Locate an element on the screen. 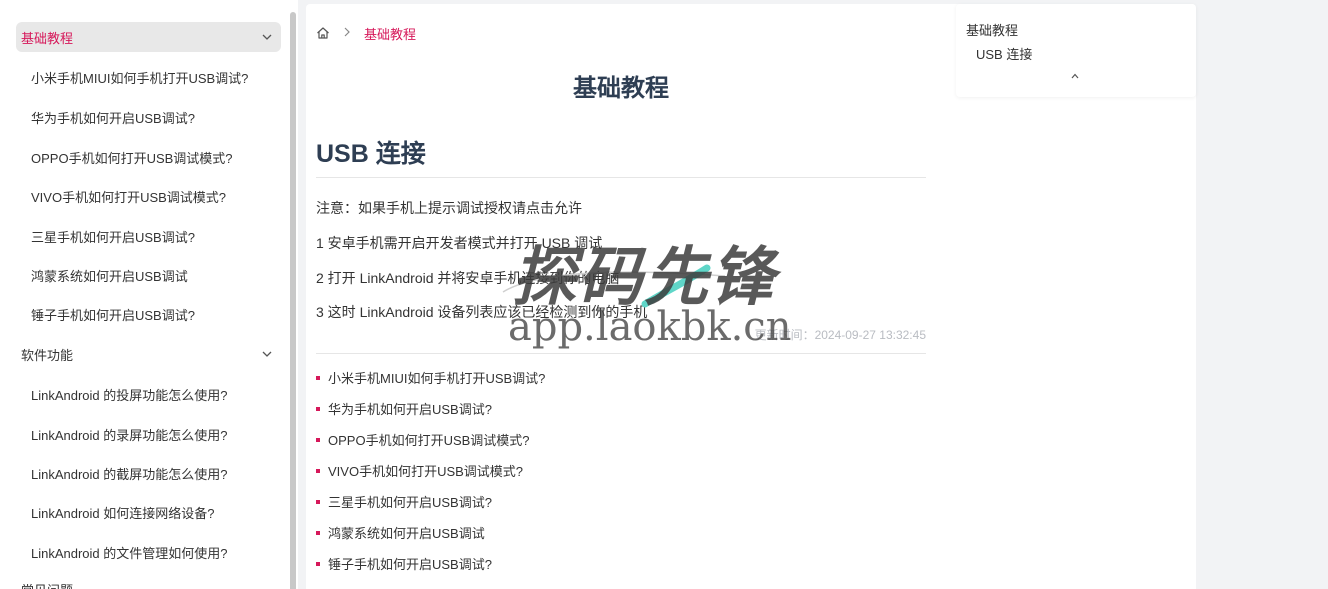  chevron-right-icon is located at coordinates (347, 32).